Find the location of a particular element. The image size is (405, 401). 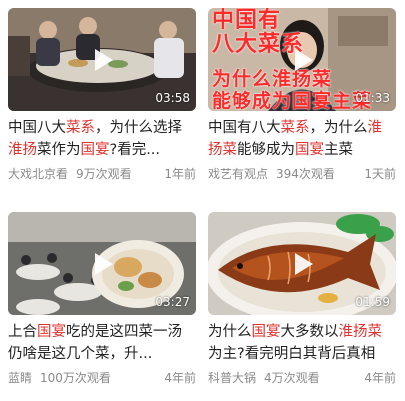

title-segment: 大多数以 is located at coordinates (309, 332).